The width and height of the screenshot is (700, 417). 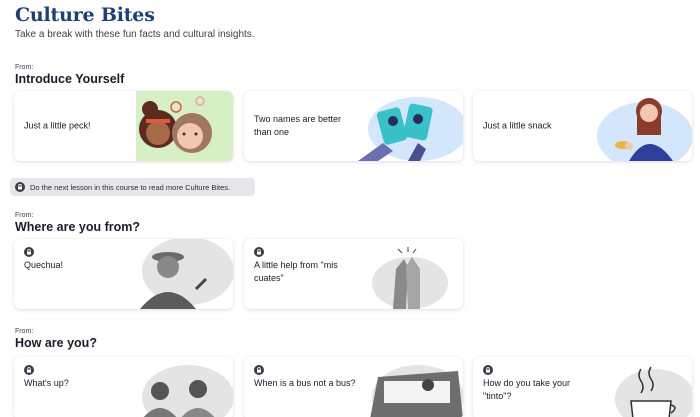 I want to click on card-label: Quechua!, so click(x=44, y=265).